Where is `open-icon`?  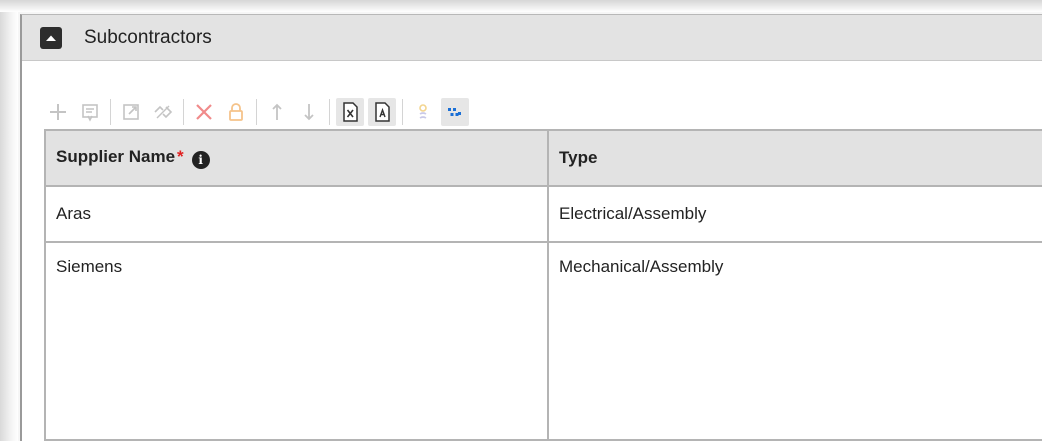 open-icon is located at coordinates (131, 112).